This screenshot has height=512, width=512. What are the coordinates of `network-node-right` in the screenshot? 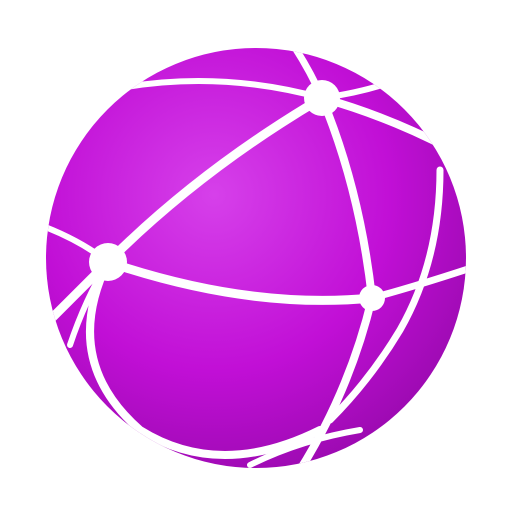 It's located at (372, 298).